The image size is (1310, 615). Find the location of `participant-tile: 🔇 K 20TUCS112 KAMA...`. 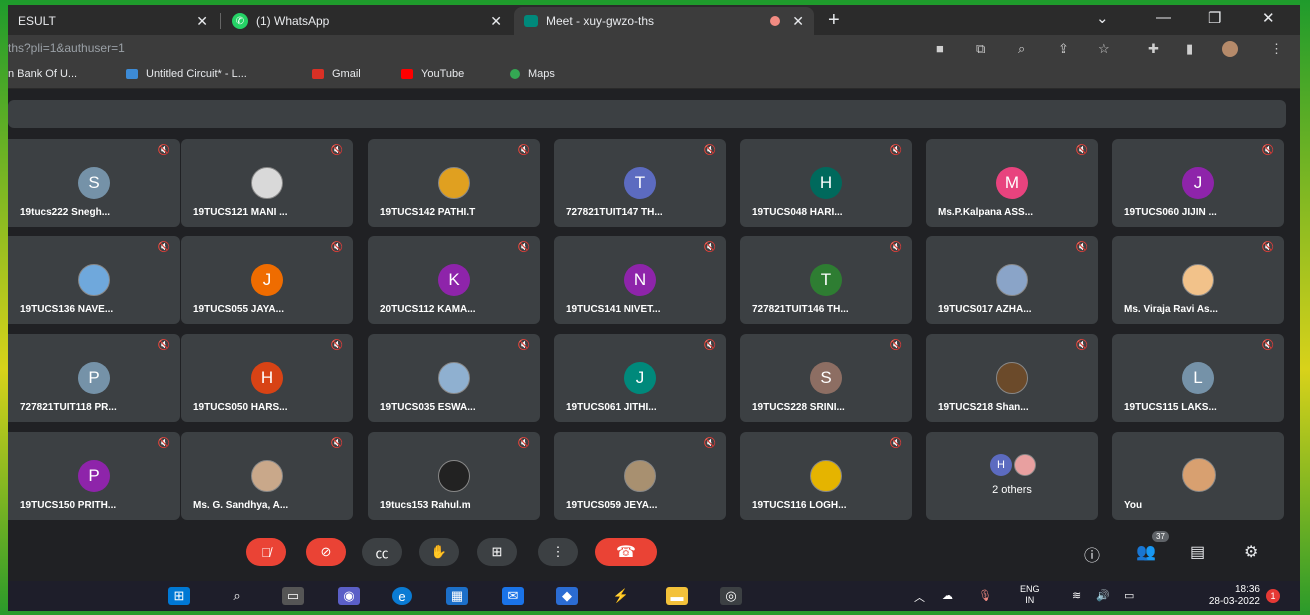

participant-tile: 🔇 K 20TUCS112 KAMA... is located at coordinates (454, 280).